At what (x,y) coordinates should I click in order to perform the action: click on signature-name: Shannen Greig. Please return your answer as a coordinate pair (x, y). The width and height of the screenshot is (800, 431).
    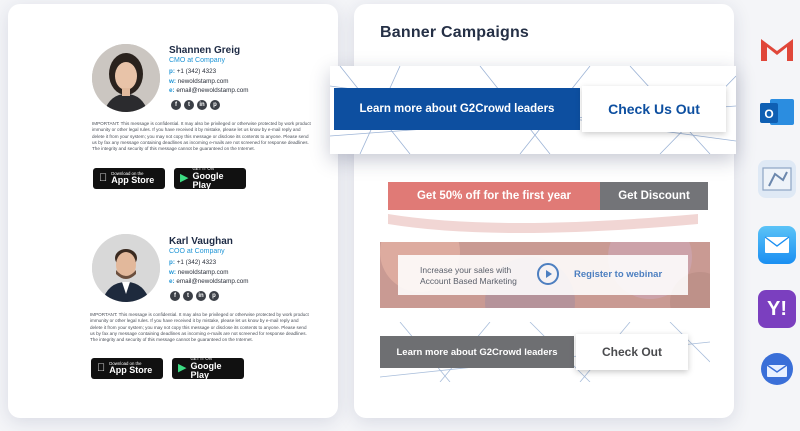
    Looking at the image, I should click on (205, 50).